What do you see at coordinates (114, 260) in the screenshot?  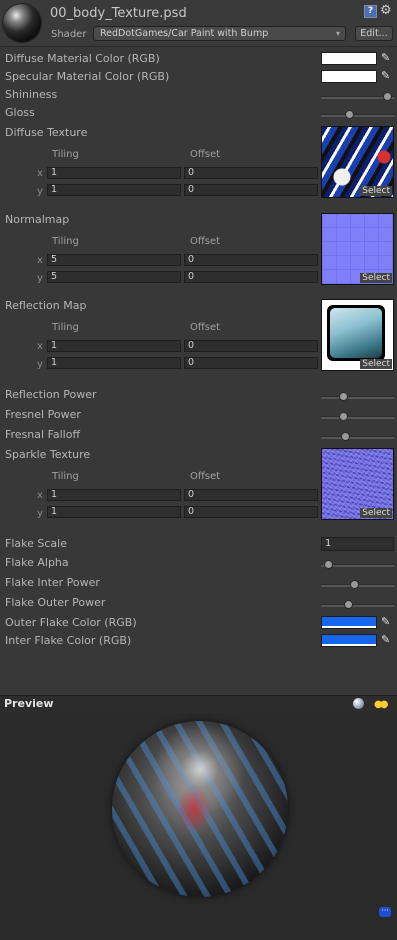 I see `normal-tiling-x-field: 5` at bounding box center [114, 260].